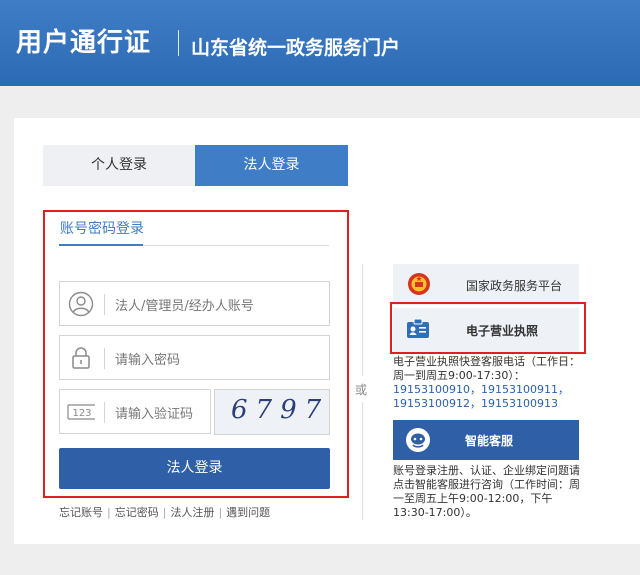  I want to click on portal-title: 山东省统一政务服务门户, so click(296, 48).